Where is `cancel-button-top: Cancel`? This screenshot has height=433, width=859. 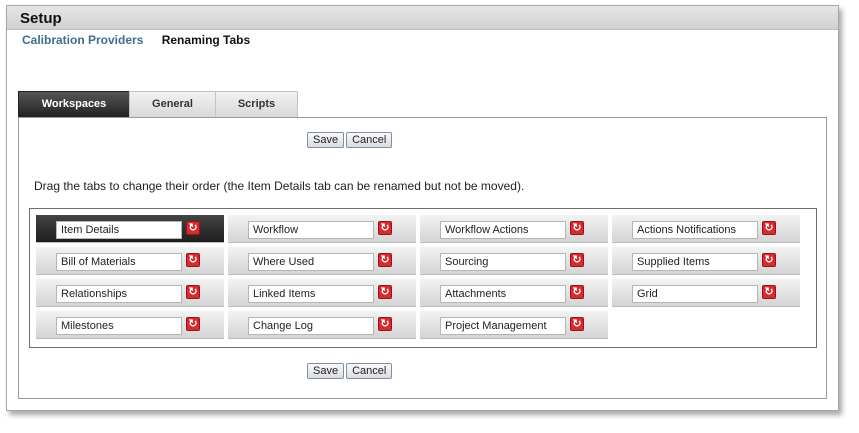 cancel-button-top: Cancel is located at coordinates (369, 140).